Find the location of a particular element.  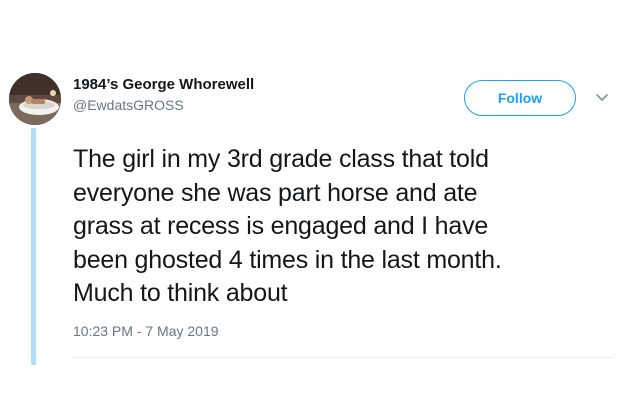

chevron-down-icon is located at coordinates (602, 98).